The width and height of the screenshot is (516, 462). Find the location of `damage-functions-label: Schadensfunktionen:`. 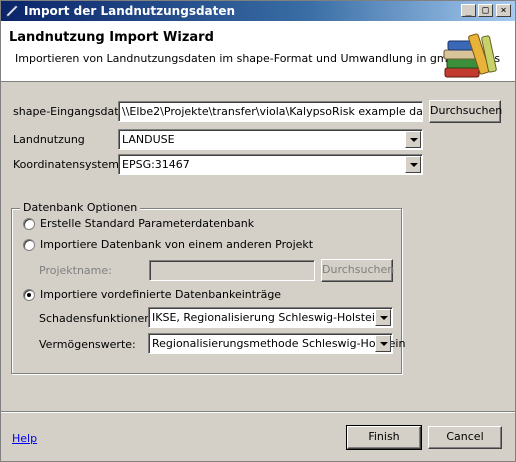

damage-functions-label: Schadensfunktionen: is located at coordinates (97, 318).